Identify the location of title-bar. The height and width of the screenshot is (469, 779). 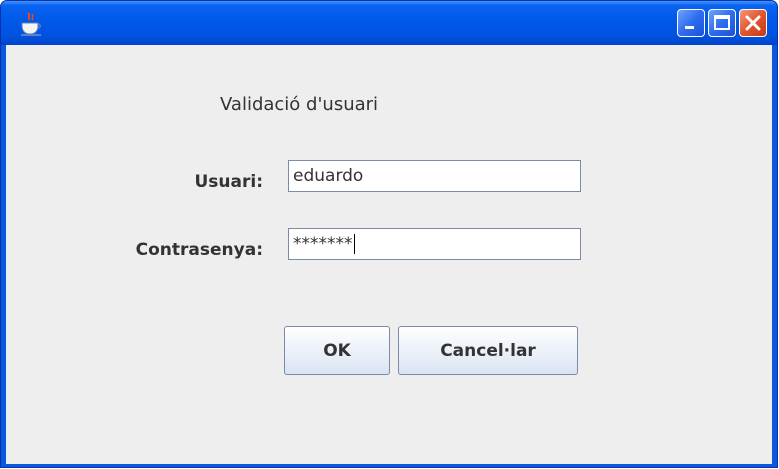
(389, 23).